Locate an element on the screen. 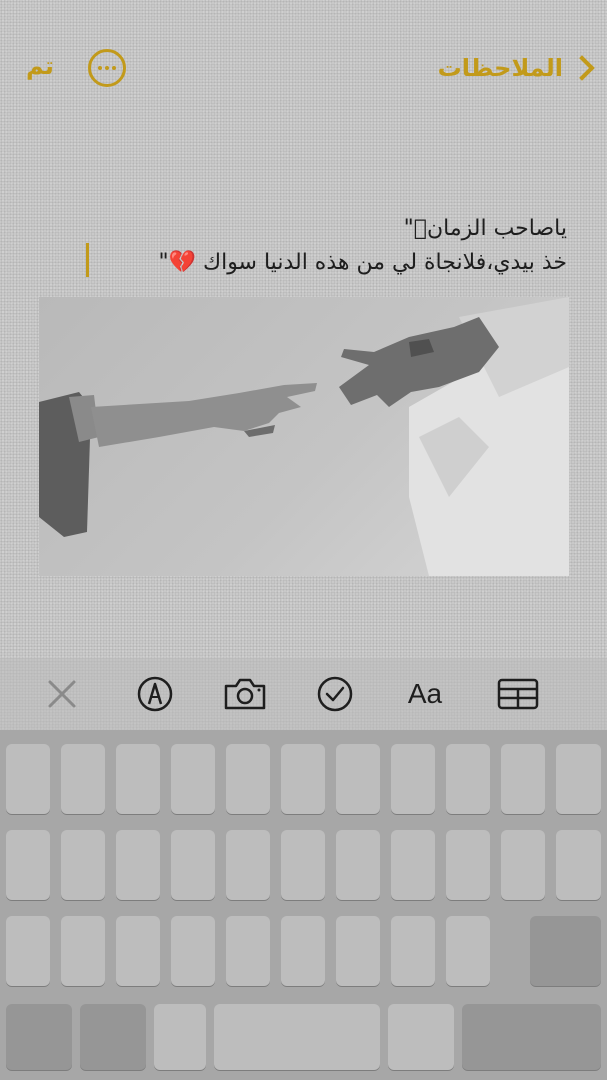  more-options-button is located at coordinates (107, 68).